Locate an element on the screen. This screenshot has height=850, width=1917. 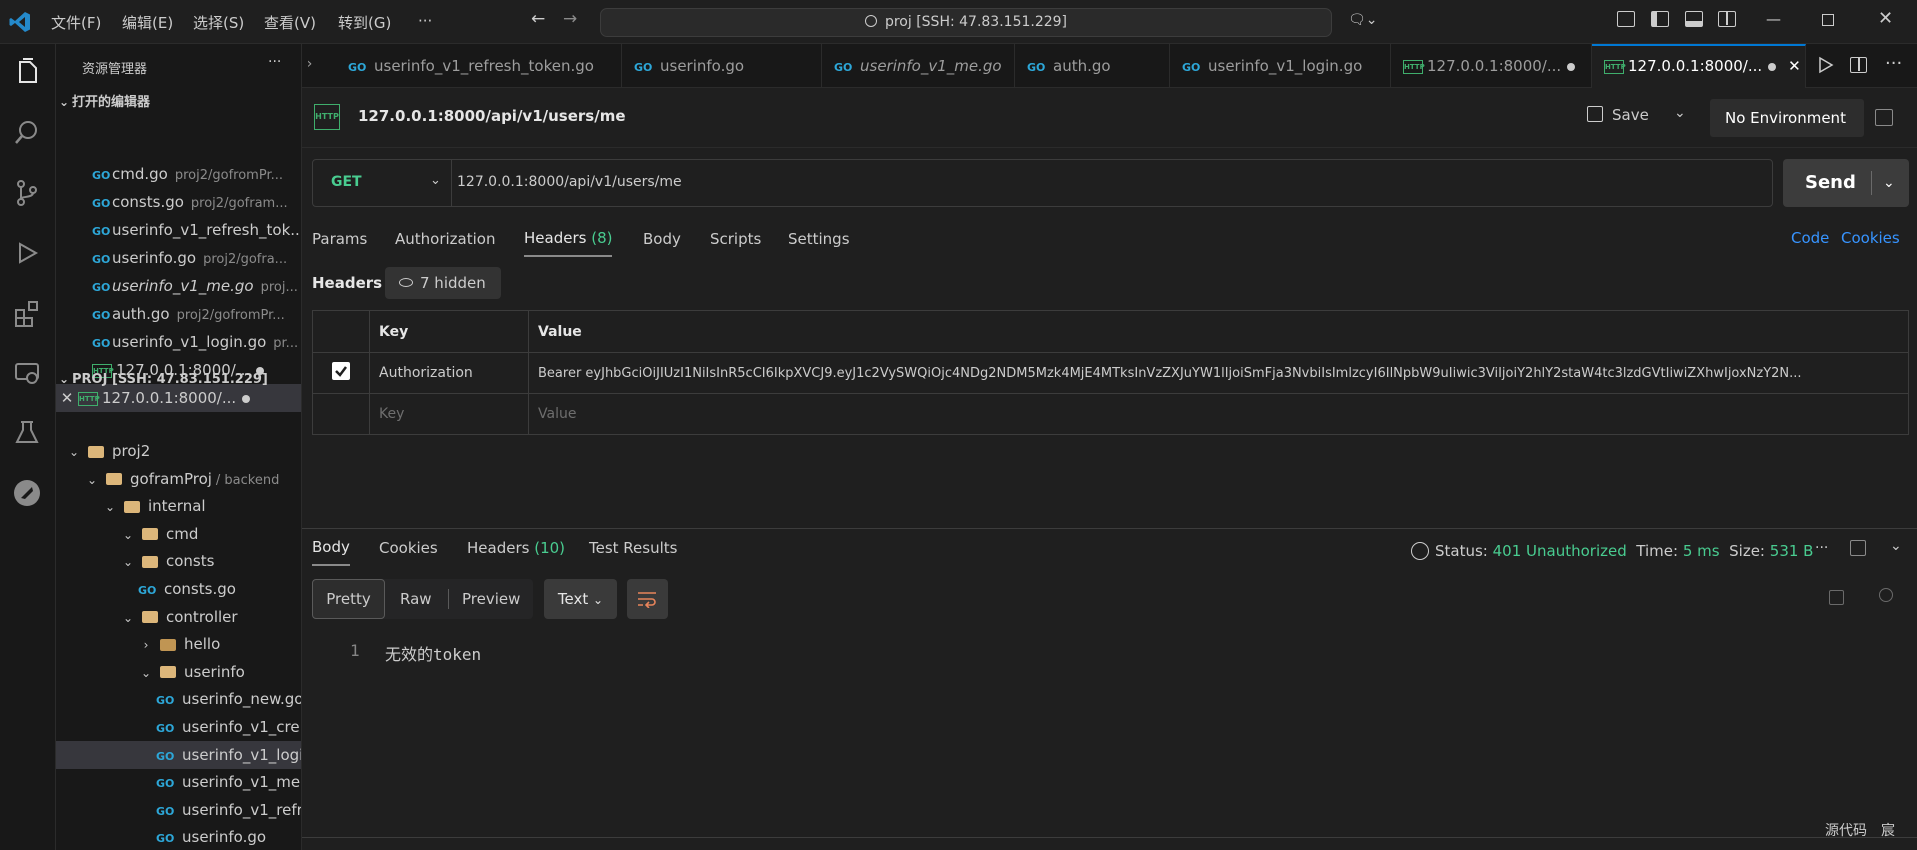
tree-folder-item: ⌄ proj2 is located at coordinates (178, 451).